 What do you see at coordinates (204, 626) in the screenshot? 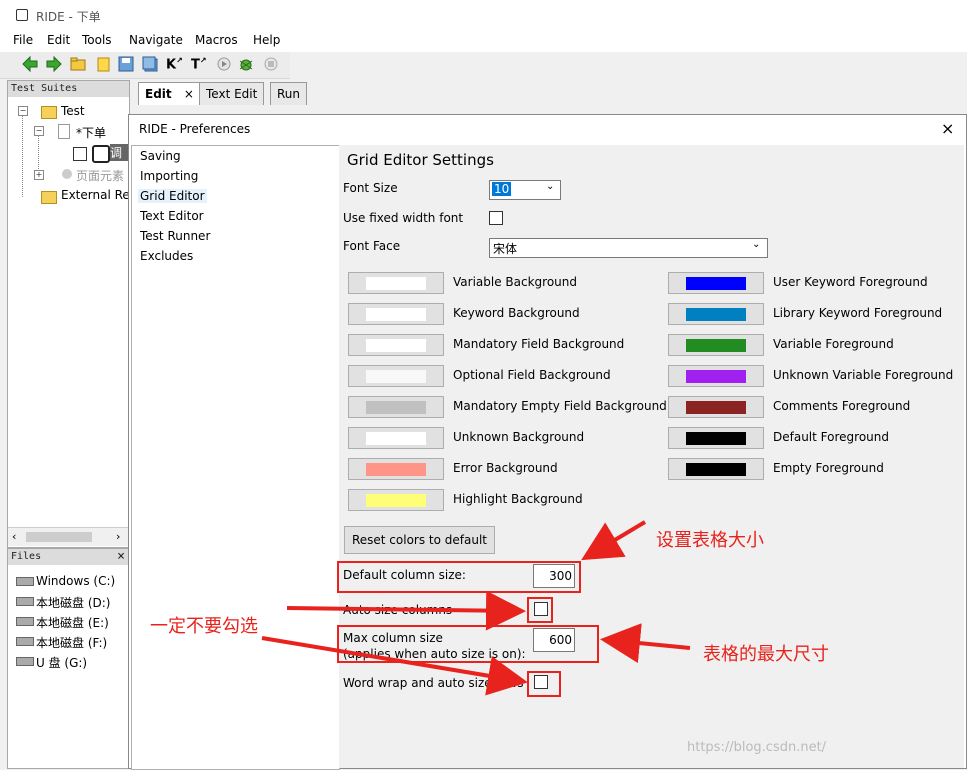
I see `annotation-do-not-check: 一定不要勾选` at bounding box center [204, 626].